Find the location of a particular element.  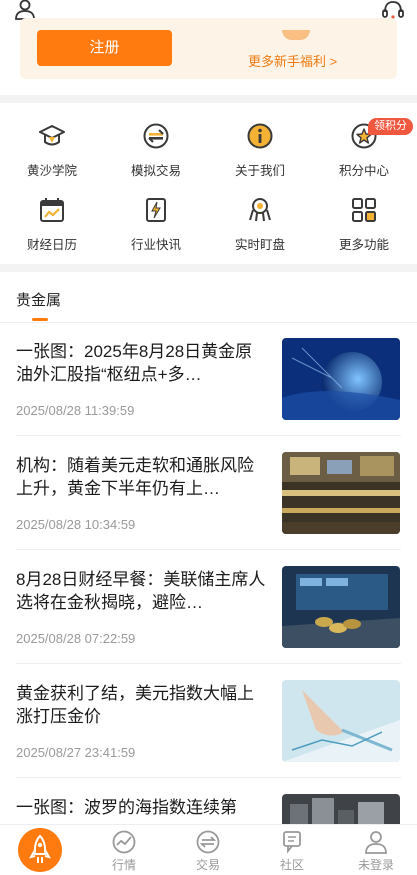

more-benefits-link: 更多新手福利 > is located at coordinates (292, 60).